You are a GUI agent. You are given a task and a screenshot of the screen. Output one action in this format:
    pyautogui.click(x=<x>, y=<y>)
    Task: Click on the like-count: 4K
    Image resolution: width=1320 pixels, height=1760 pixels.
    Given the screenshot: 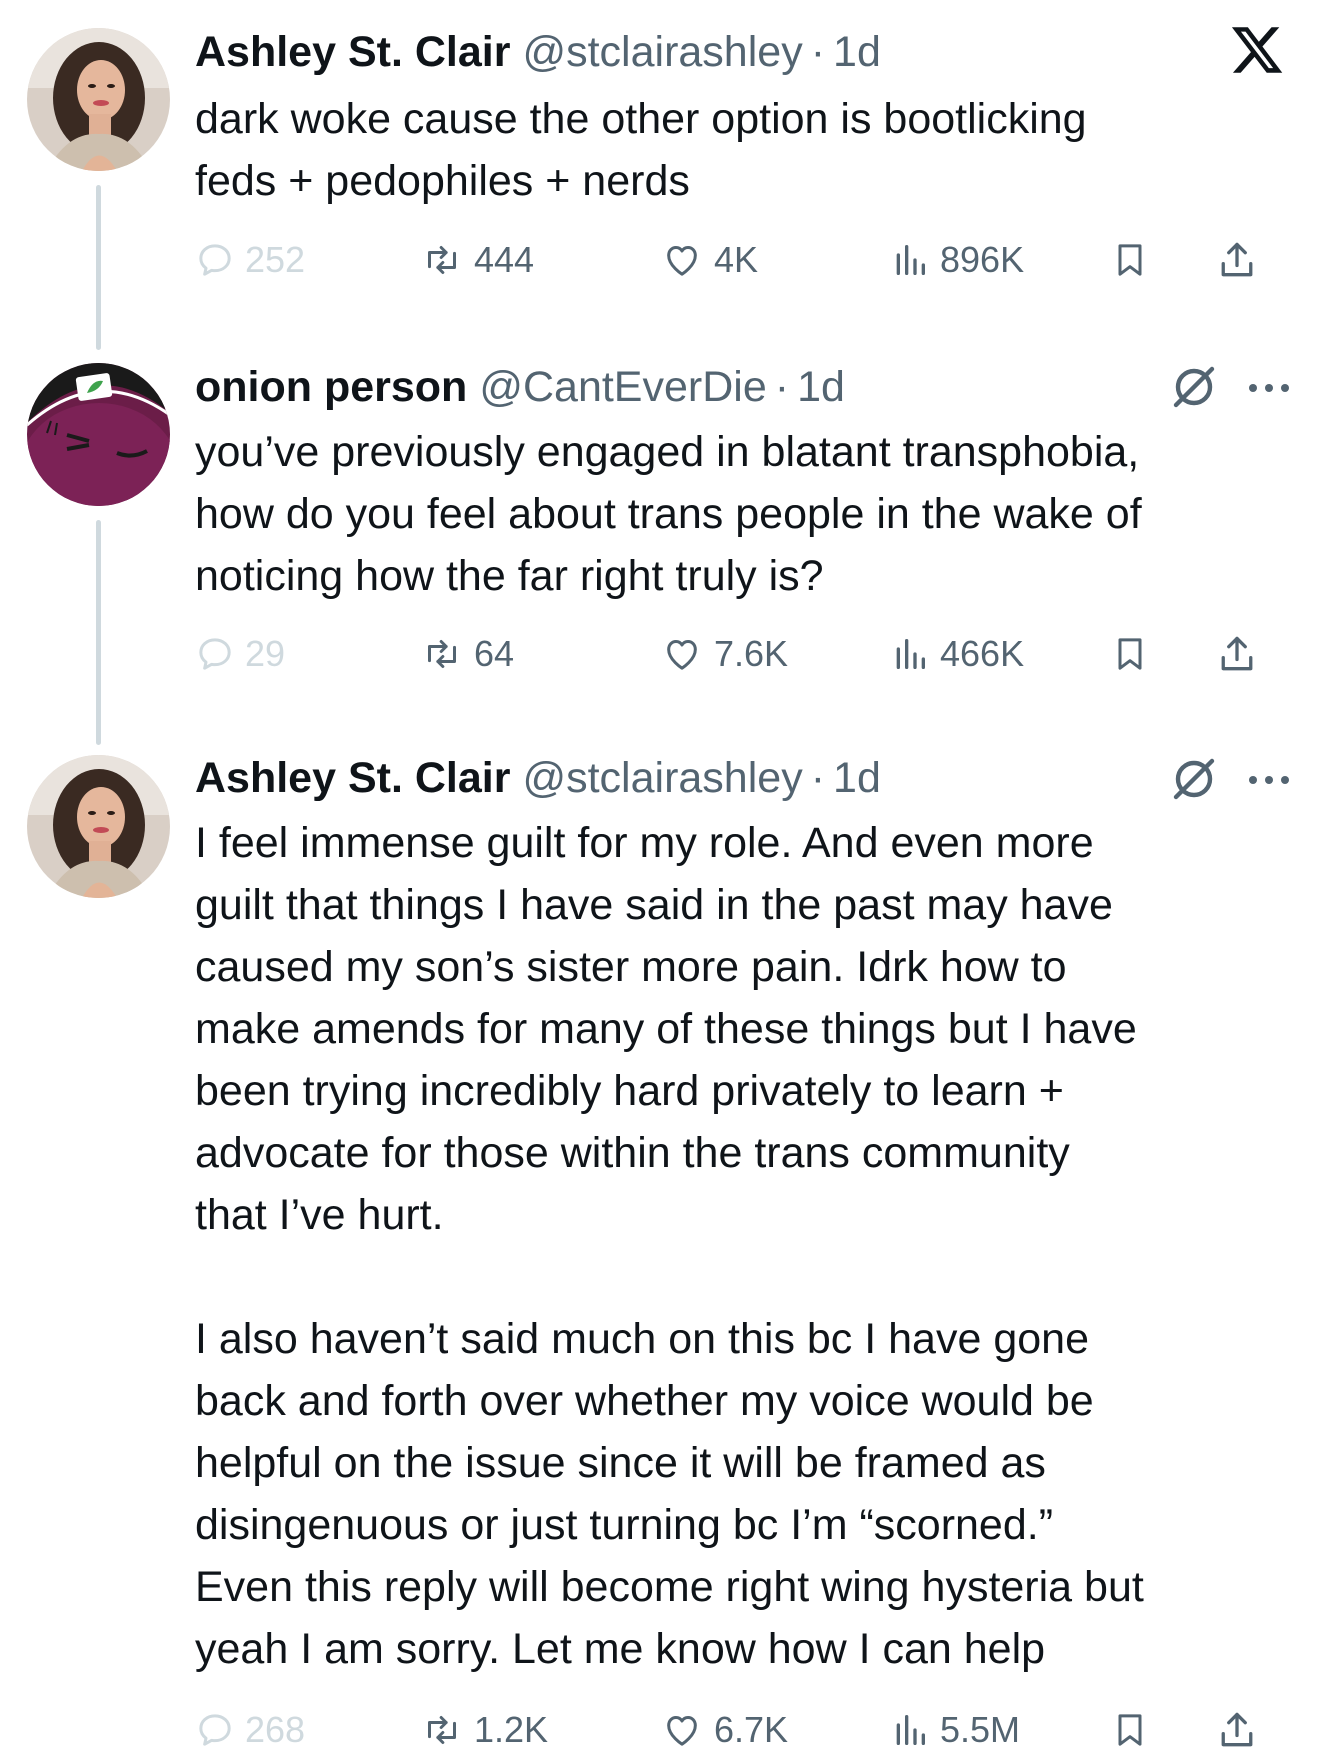 What is the action you would take?
    pyautogui.click(x=736, y=259)
    